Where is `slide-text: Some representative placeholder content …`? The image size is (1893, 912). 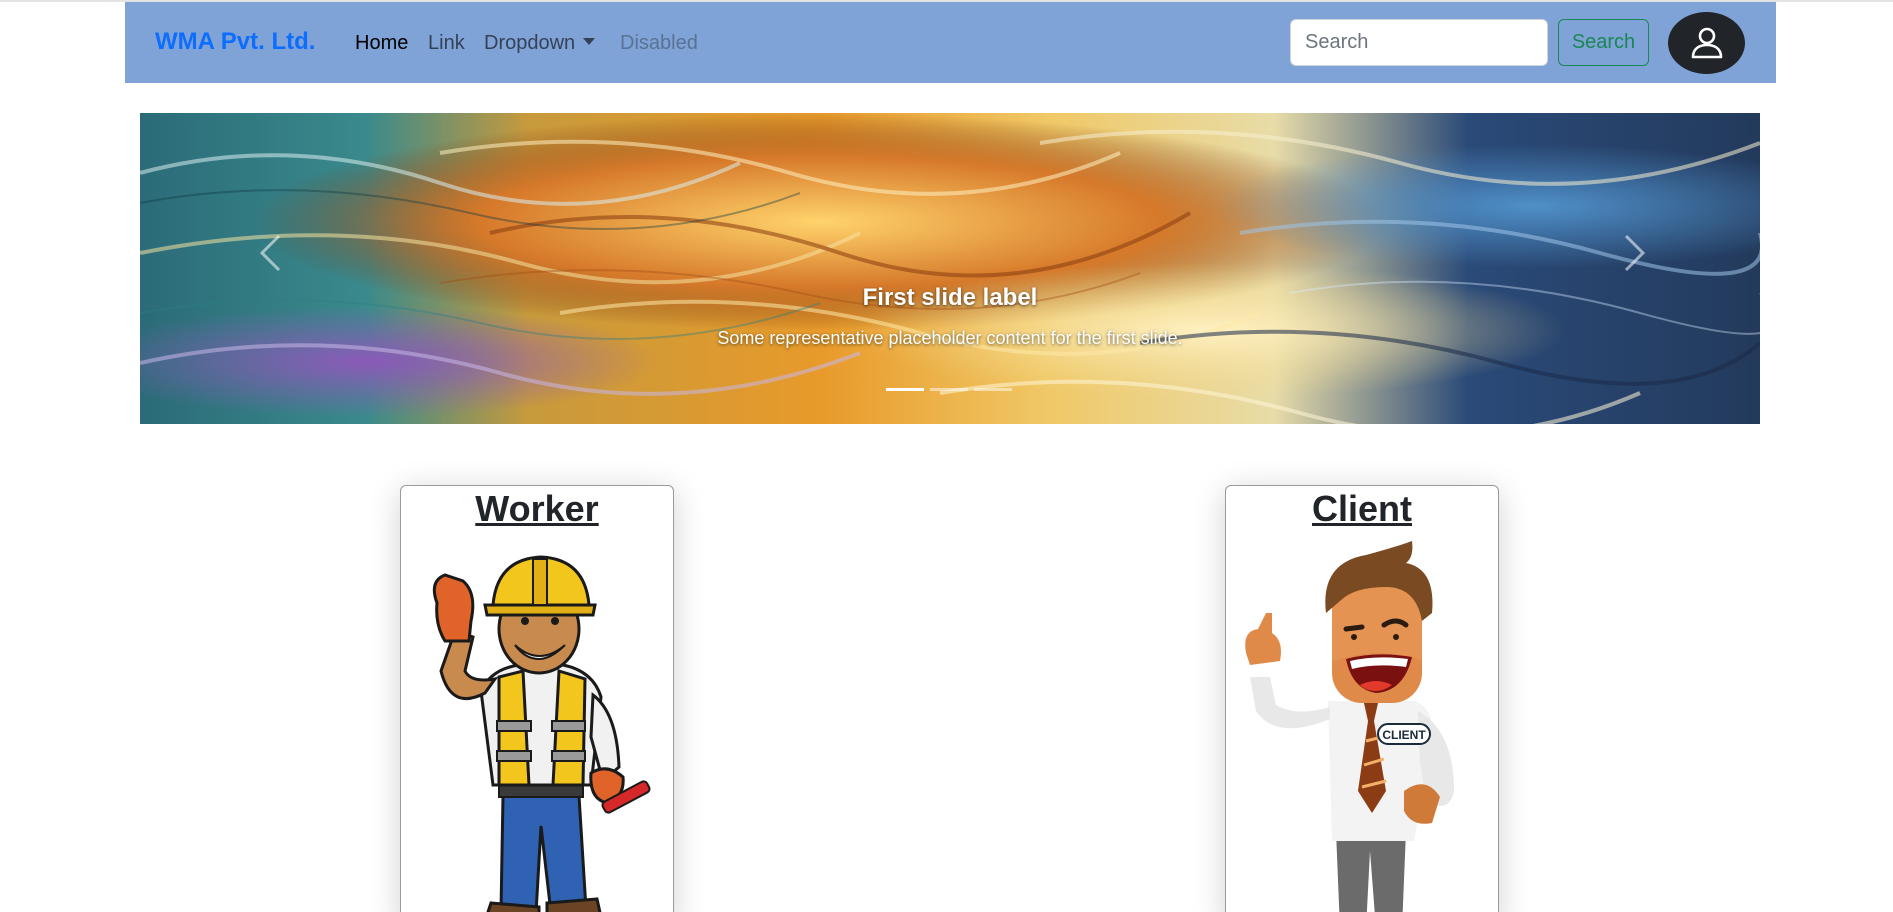 slide-text: Some representative placeholder content … is located at coordinates (950, 338).